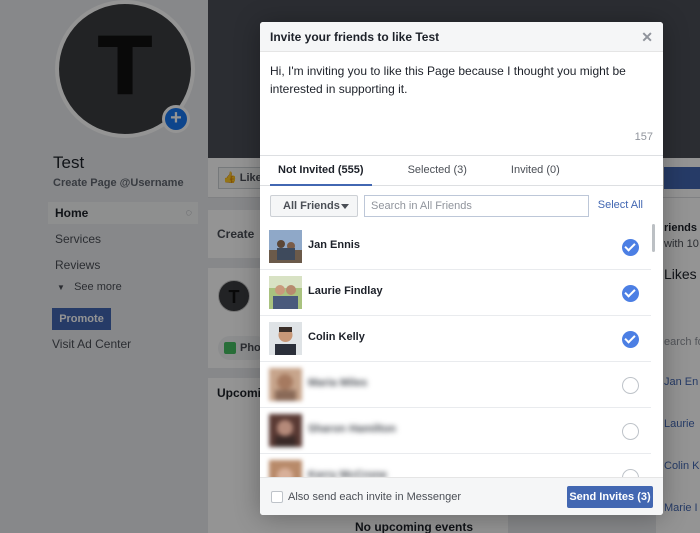  Describe the element at coordinates (455, 385) in the screenshot. I see `friend-row: Maria Miles` at that location.